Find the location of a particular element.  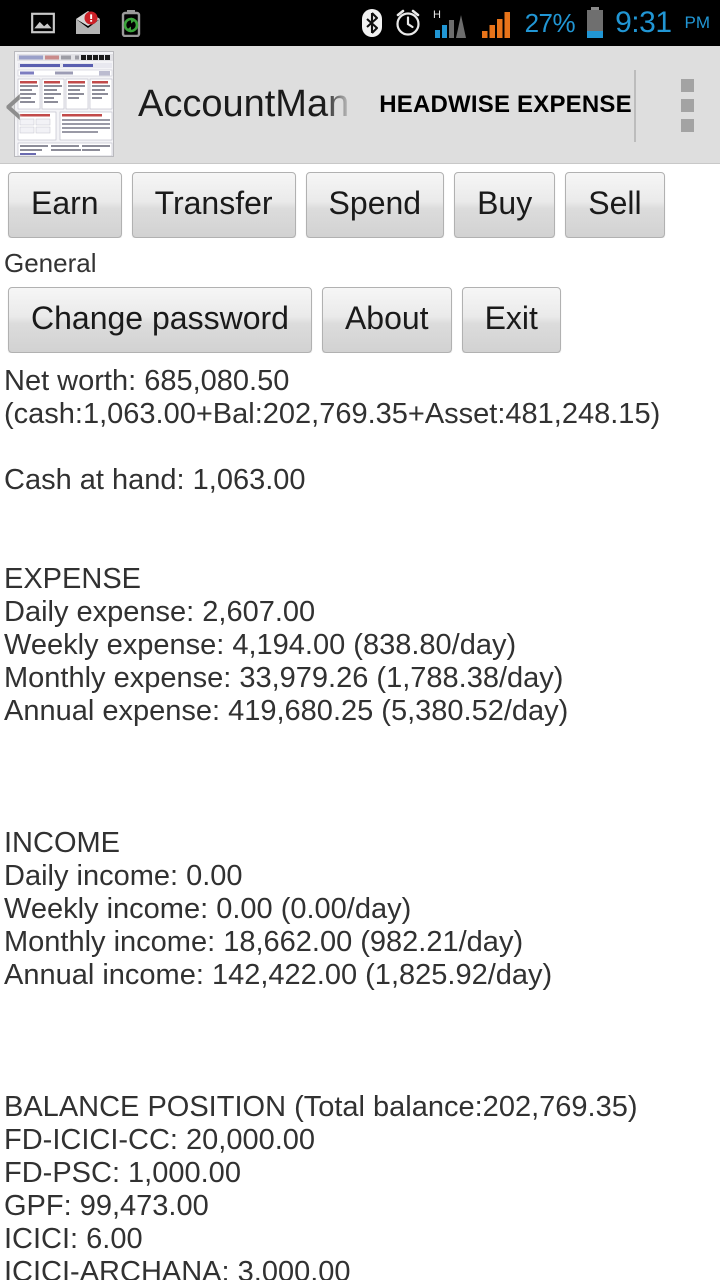

buy-button: Buy is located at coordinates (505, 205).